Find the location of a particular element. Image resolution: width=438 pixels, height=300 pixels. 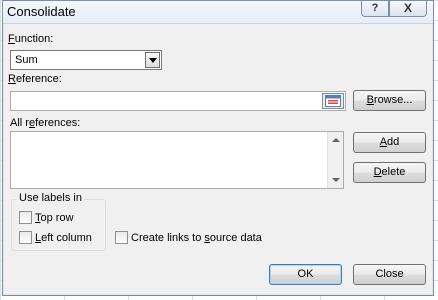

all-references-scrollbar is located at coordinates (335, 160).